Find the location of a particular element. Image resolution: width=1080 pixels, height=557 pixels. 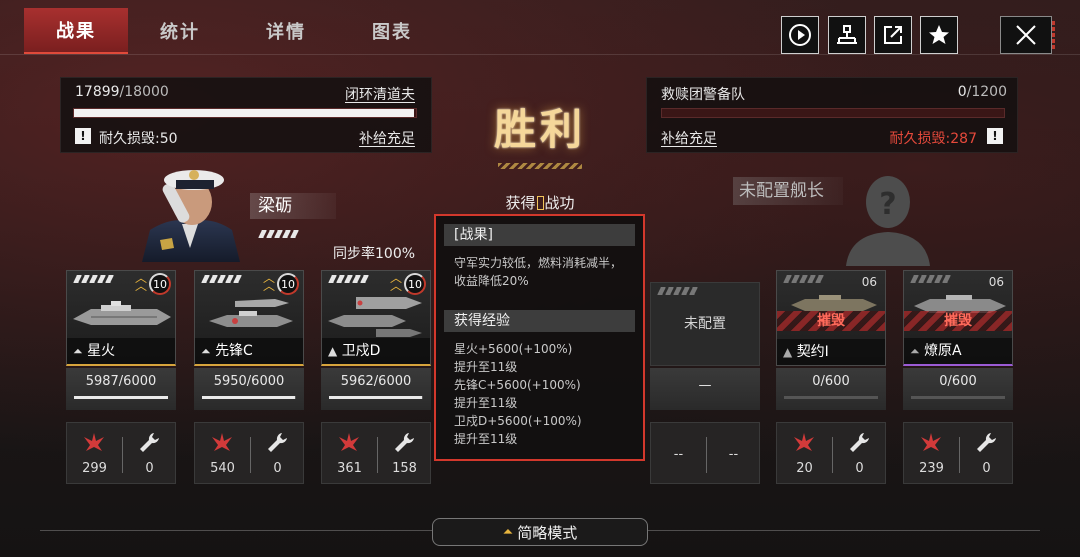

ship-card-xinghuo: ︿ ︿ 10 ⏶ 星火 is located at coordinates (121, 318).